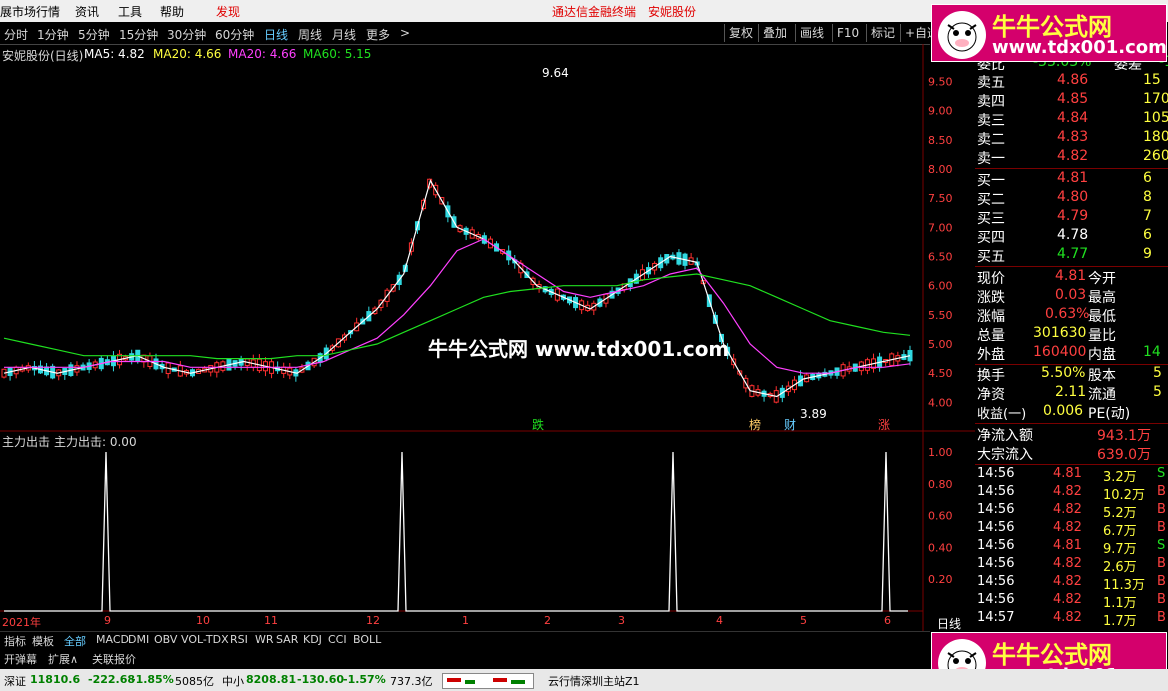 The height and width of the screenshot is (691, 1168). What do you see at coordinates (1124, 455) in the screenshot?
I see `flow-value: 639.0万` at bounding box center [1124, 455].